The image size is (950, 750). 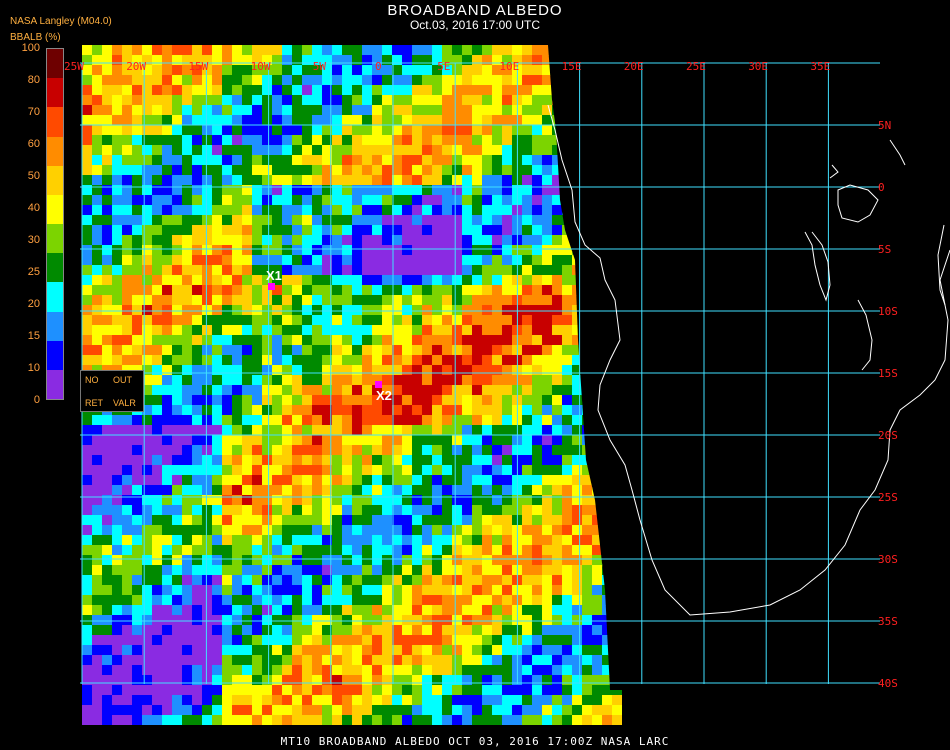 I want to click on coastline-east, so click(x=941, y=265).